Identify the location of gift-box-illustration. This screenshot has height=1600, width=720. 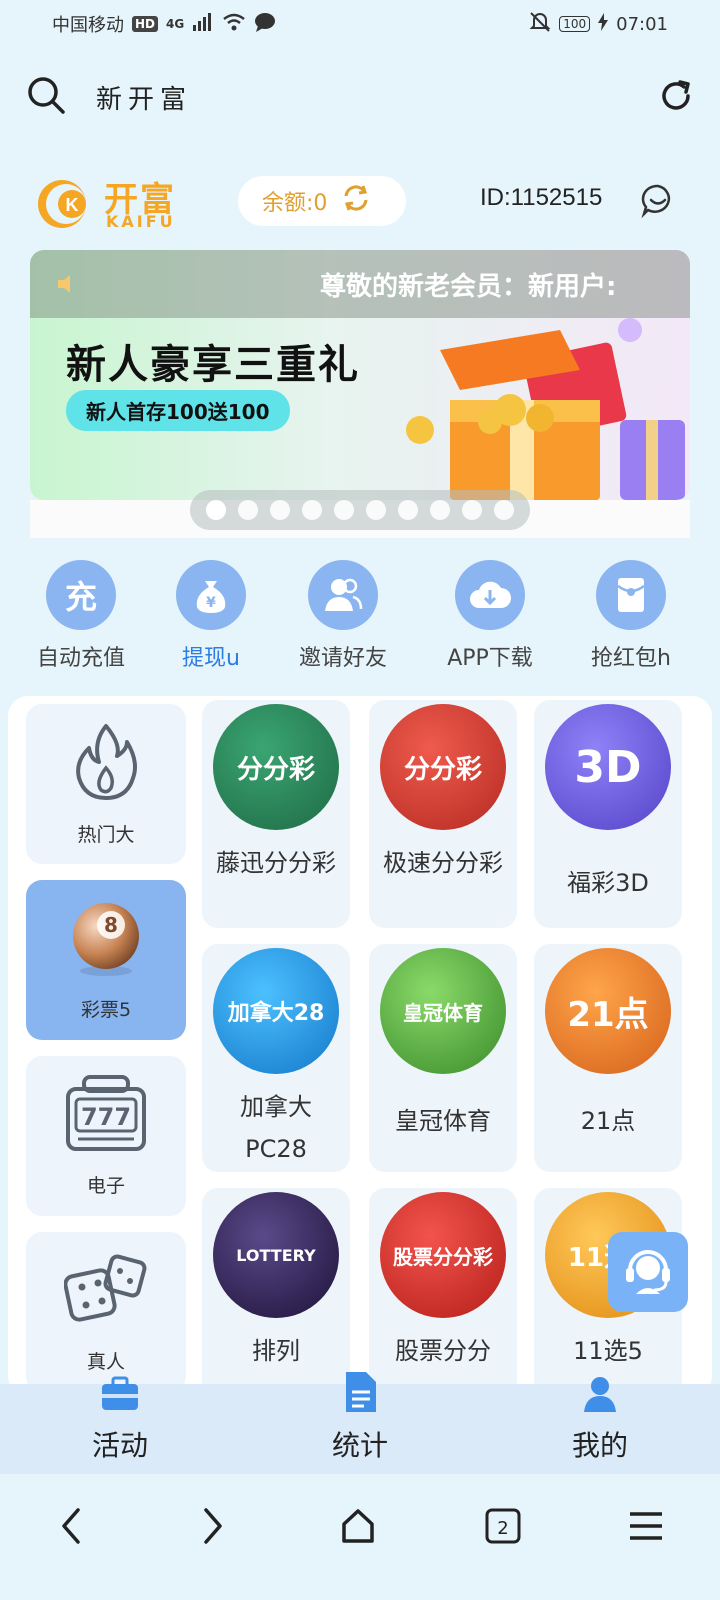
(545, 409).